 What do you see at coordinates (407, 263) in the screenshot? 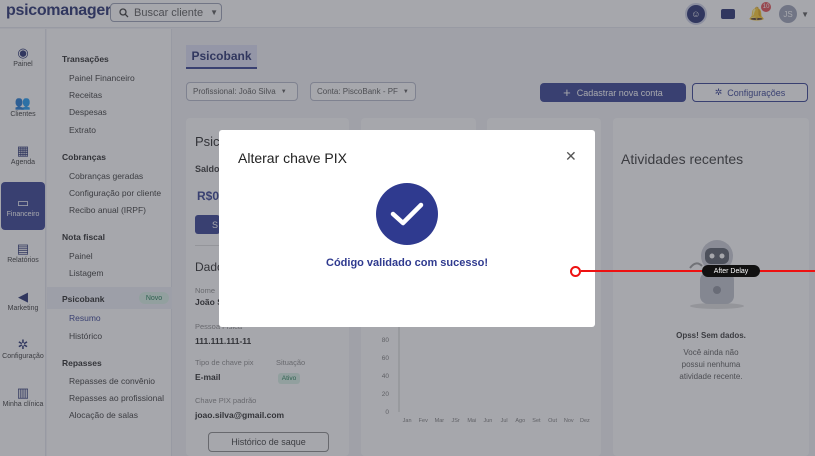
I see `success-message: Código validado com sucesso!` at bounding box center [407, 263].